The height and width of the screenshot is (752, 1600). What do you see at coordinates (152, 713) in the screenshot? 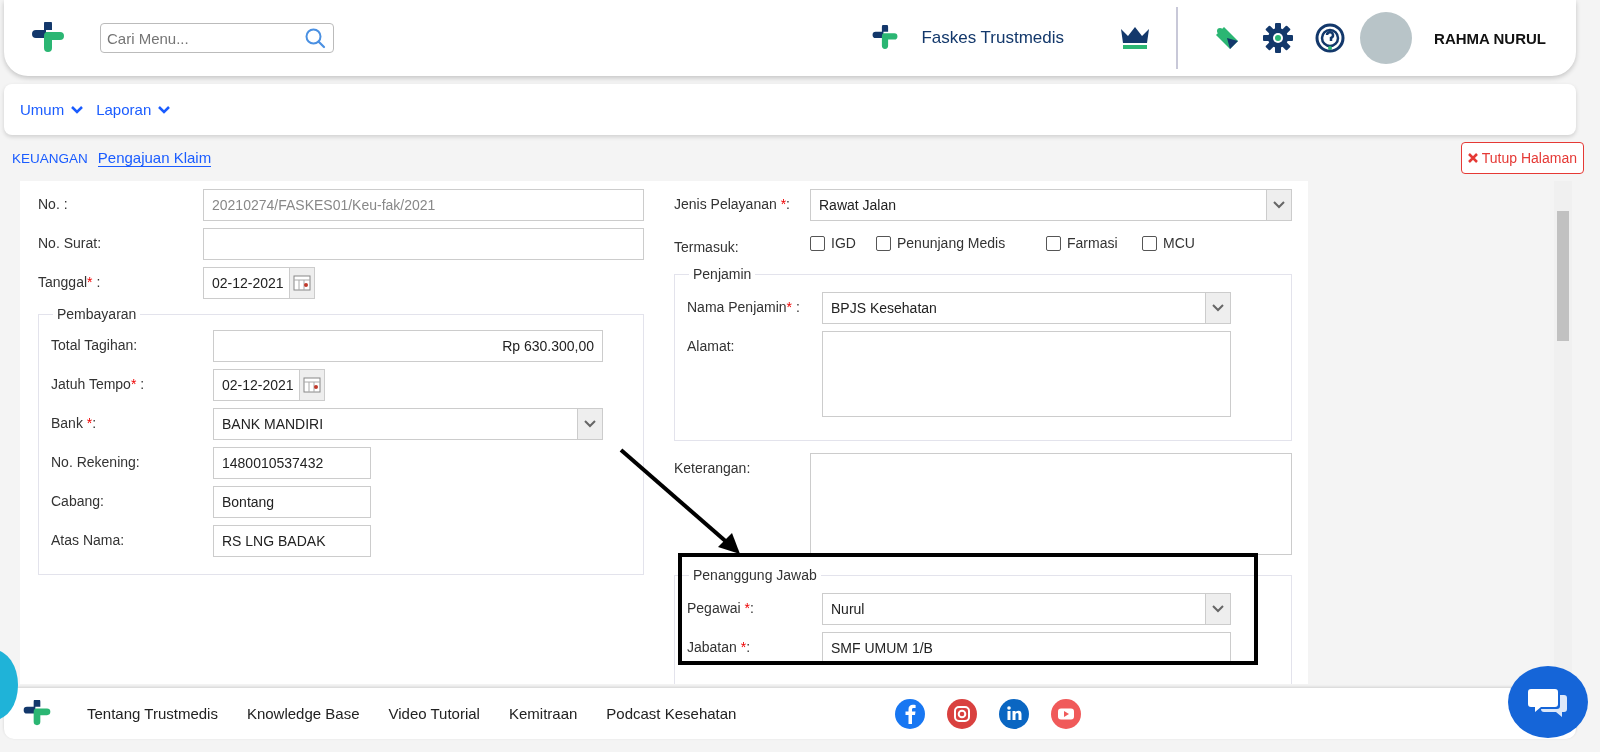
I see `footer-link: Tentang Trustmedis` at bounding box center [152, 713].